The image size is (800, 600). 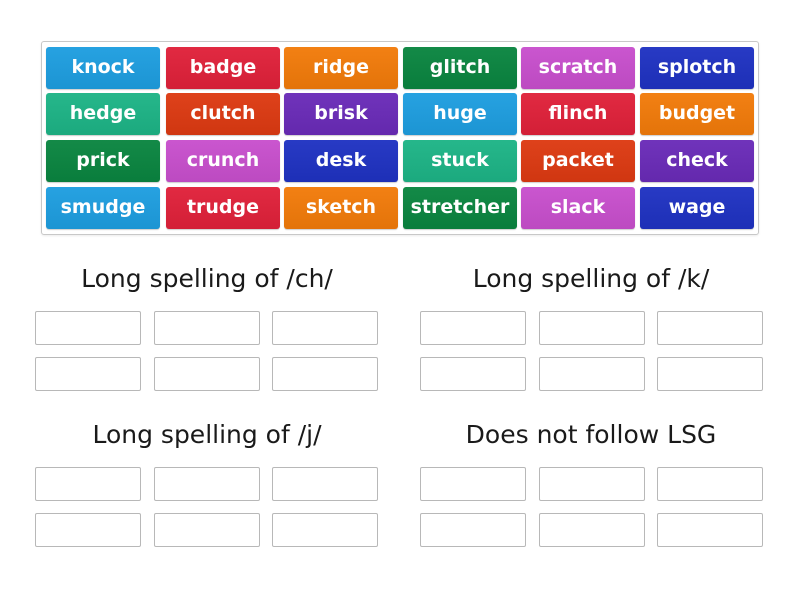 What do you see at coordinates (341, 208) in the screenshot?
I see `word-tile-sketch: sketch` at bounding box center [341, 208].